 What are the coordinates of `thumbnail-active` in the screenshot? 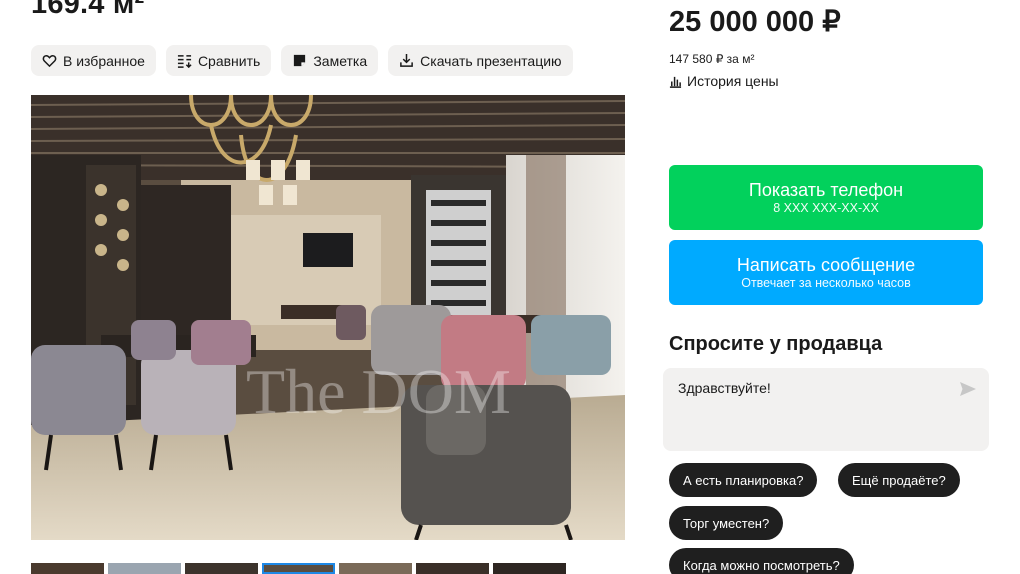 It's located at (298, 568).